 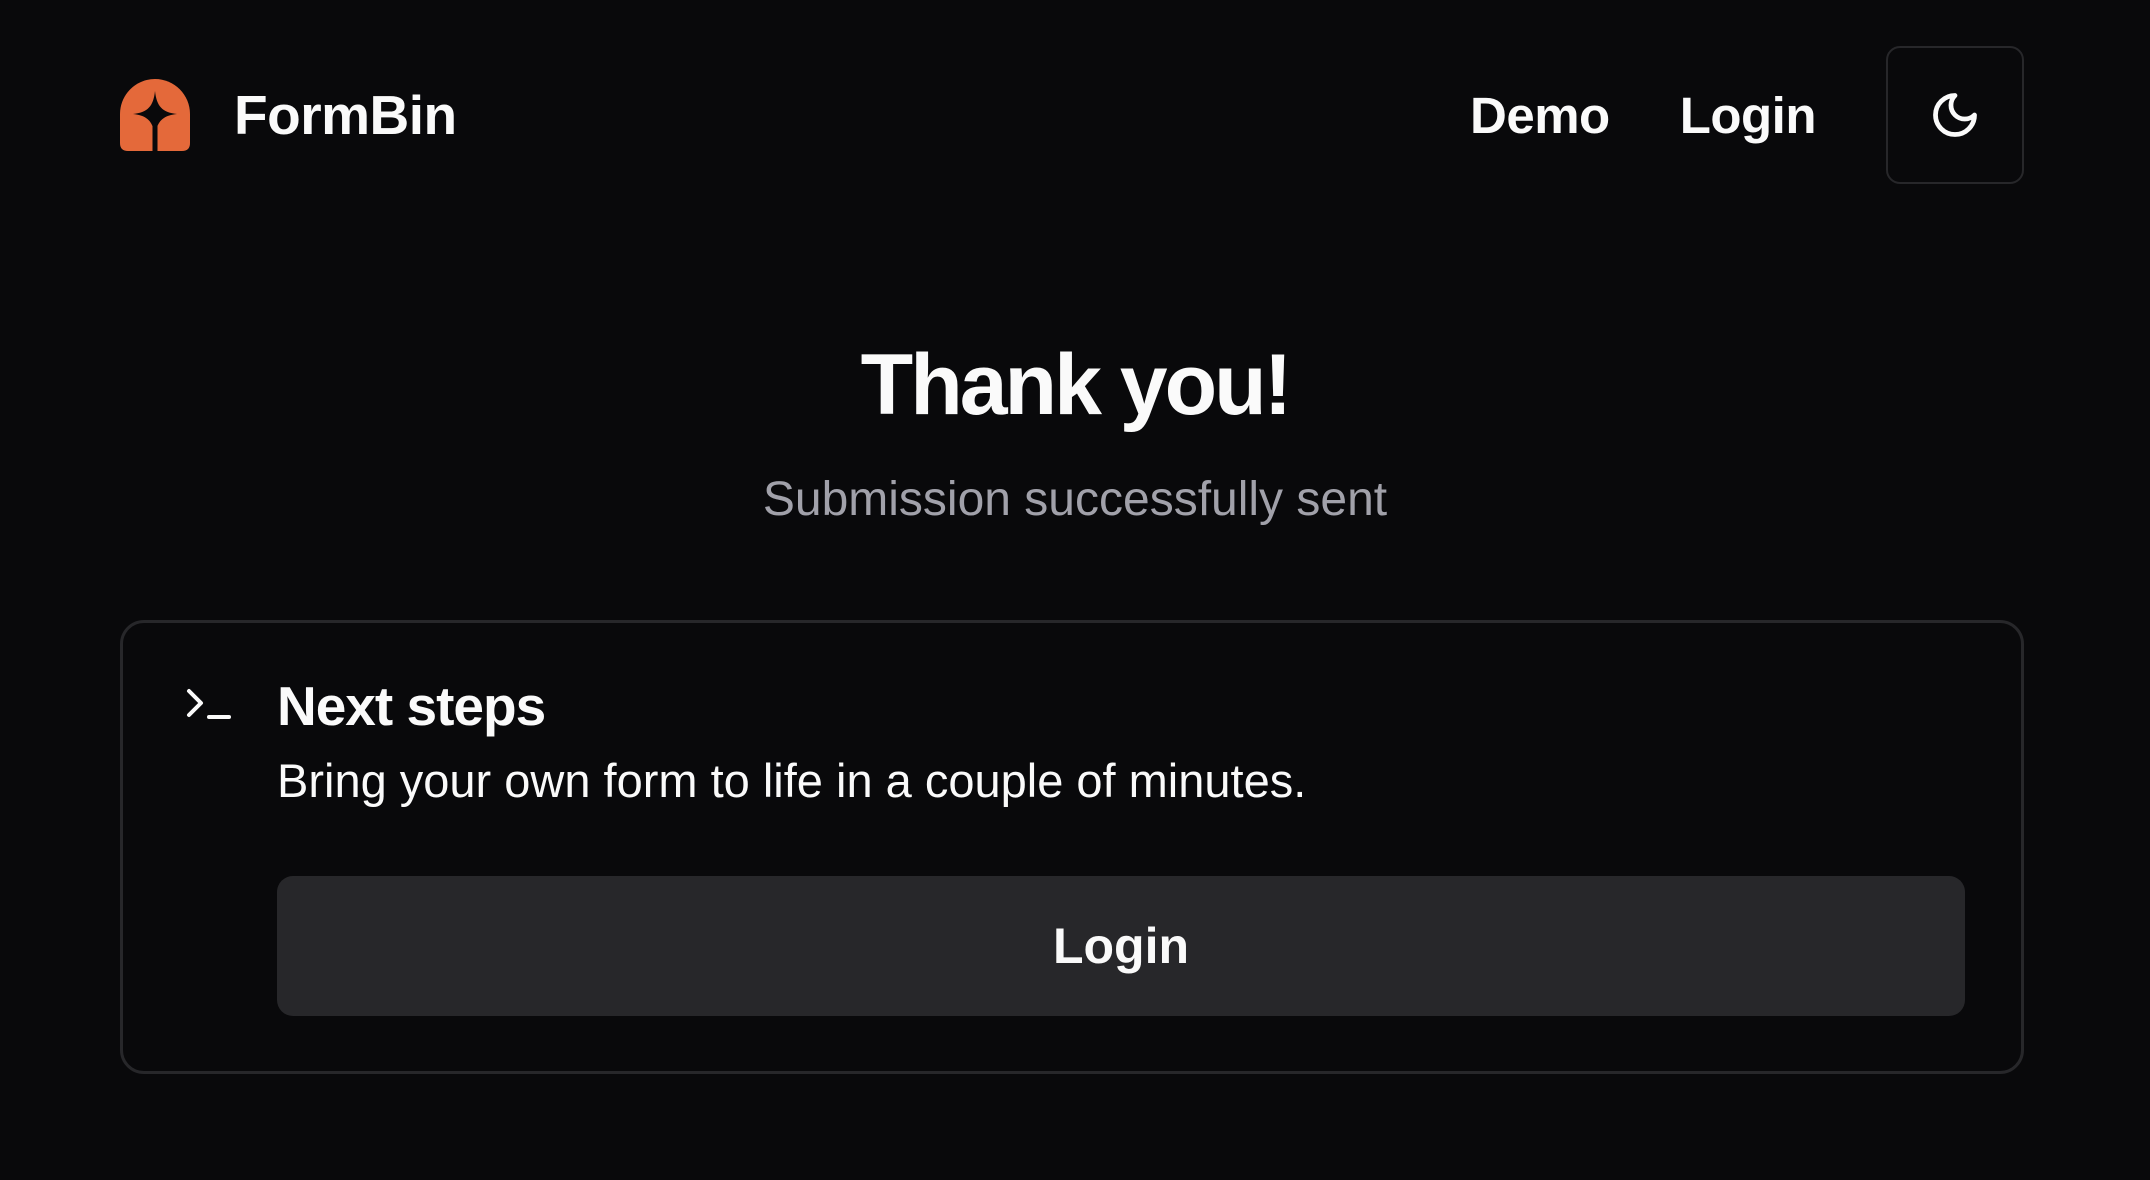 I want to click on moon-icon, so click(x=1955, y=115).